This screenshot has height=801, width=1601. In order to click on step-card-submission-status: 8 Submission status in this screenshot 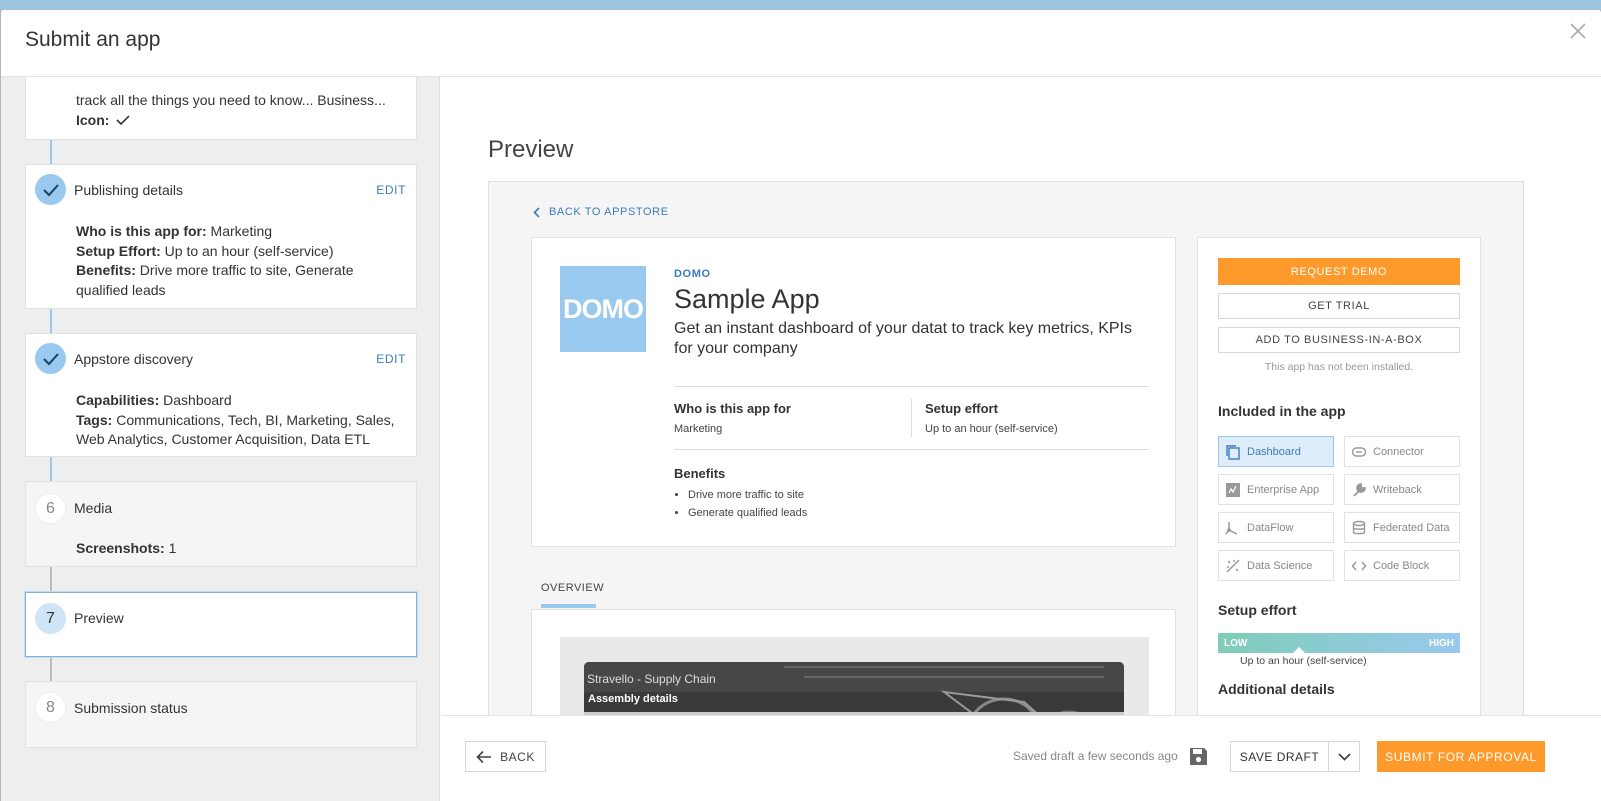, I will do `click(221, 714)`.